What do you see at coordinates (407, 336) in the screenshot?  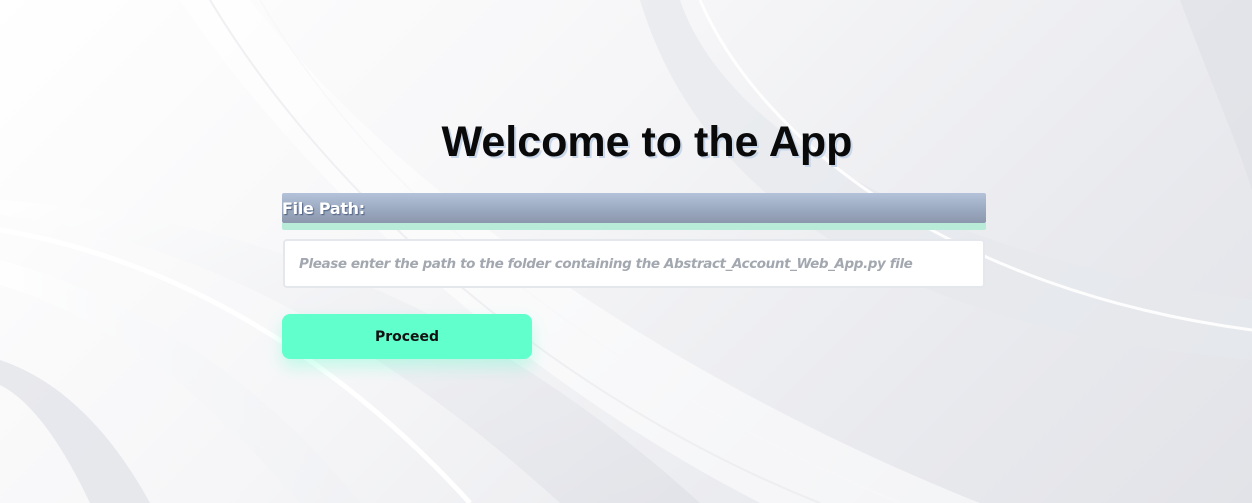 I see `proceed-button: Proceed` at bounding box center [407, 336].